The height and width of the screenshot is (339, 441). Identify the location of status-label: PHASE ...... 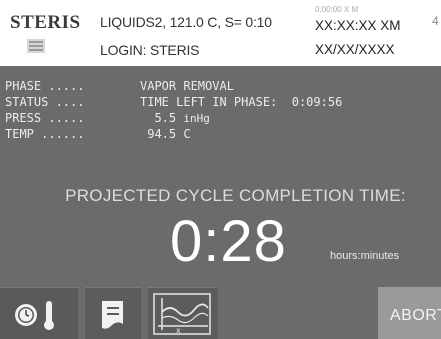
(45, 86).